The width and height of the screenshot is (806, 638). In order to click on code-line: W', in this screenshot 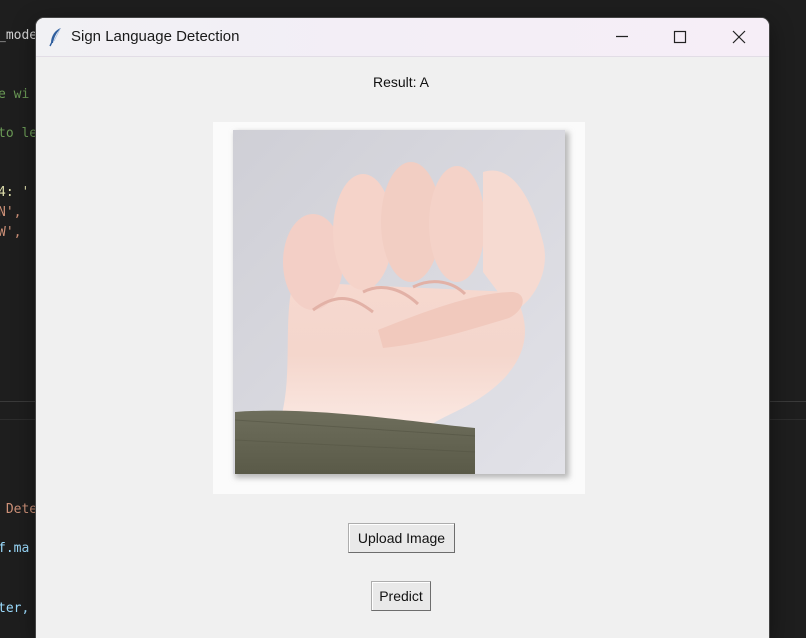, I will do `click(15, 232)`.